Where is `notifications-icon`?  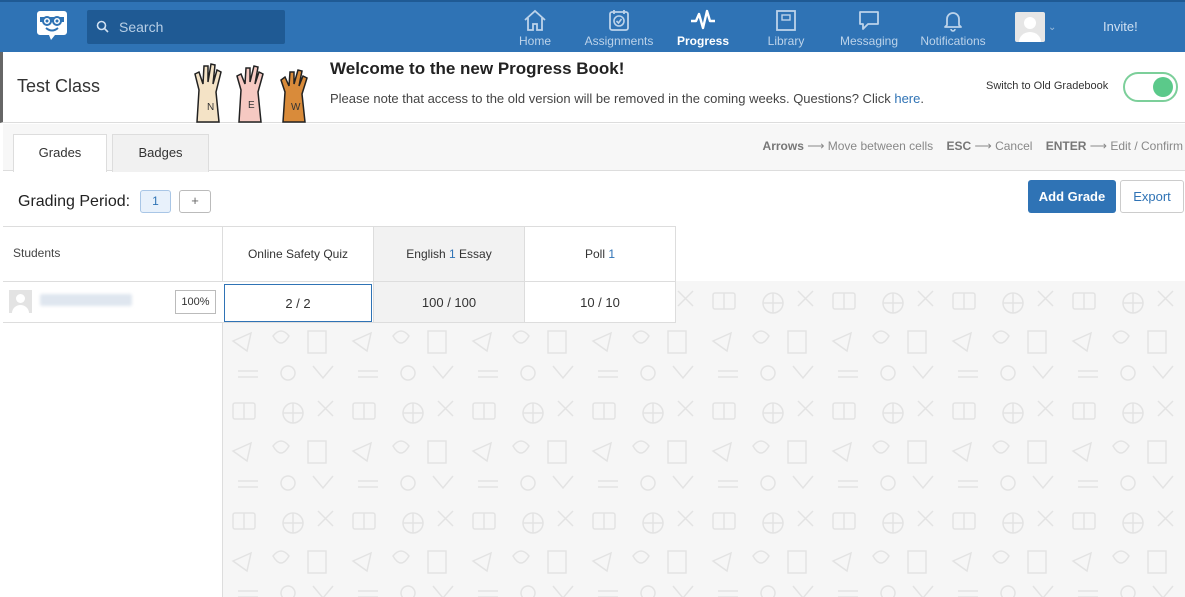 notifications-icon is located at coordinates (953, 22).